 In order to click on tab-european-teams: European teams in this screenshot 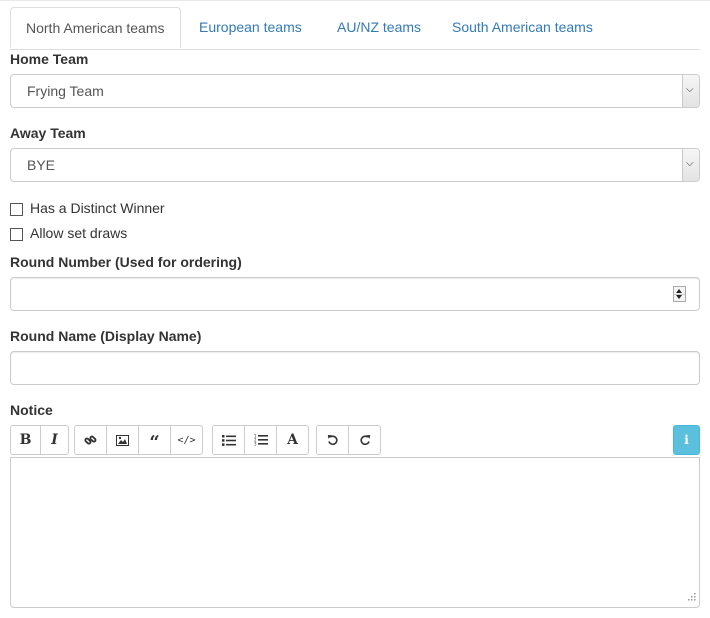, I will do `click(250, 27)`.